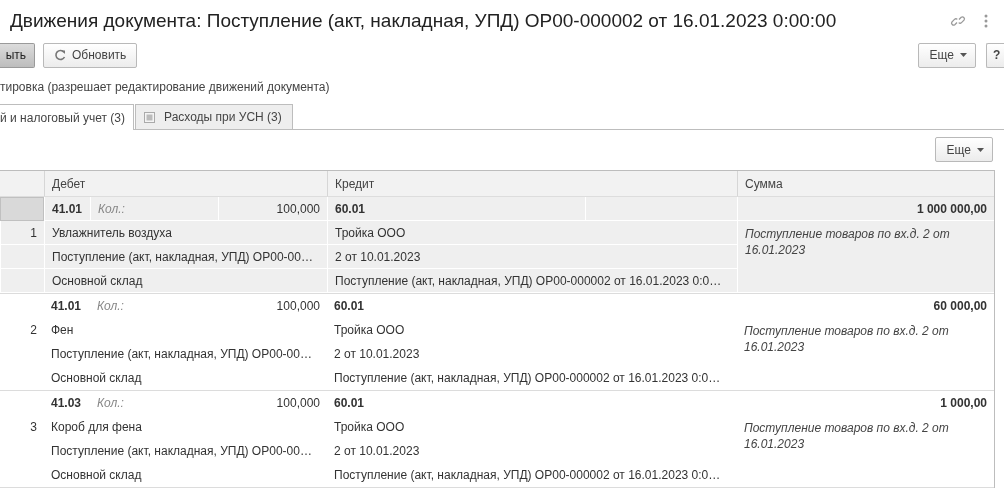 The height and width of the screenshot is (493, 1004). What do you see at coordinates (96, 427) in the screenshot?
I see `table-cell-text: Короб для фена` at bounding box center [96, 427].